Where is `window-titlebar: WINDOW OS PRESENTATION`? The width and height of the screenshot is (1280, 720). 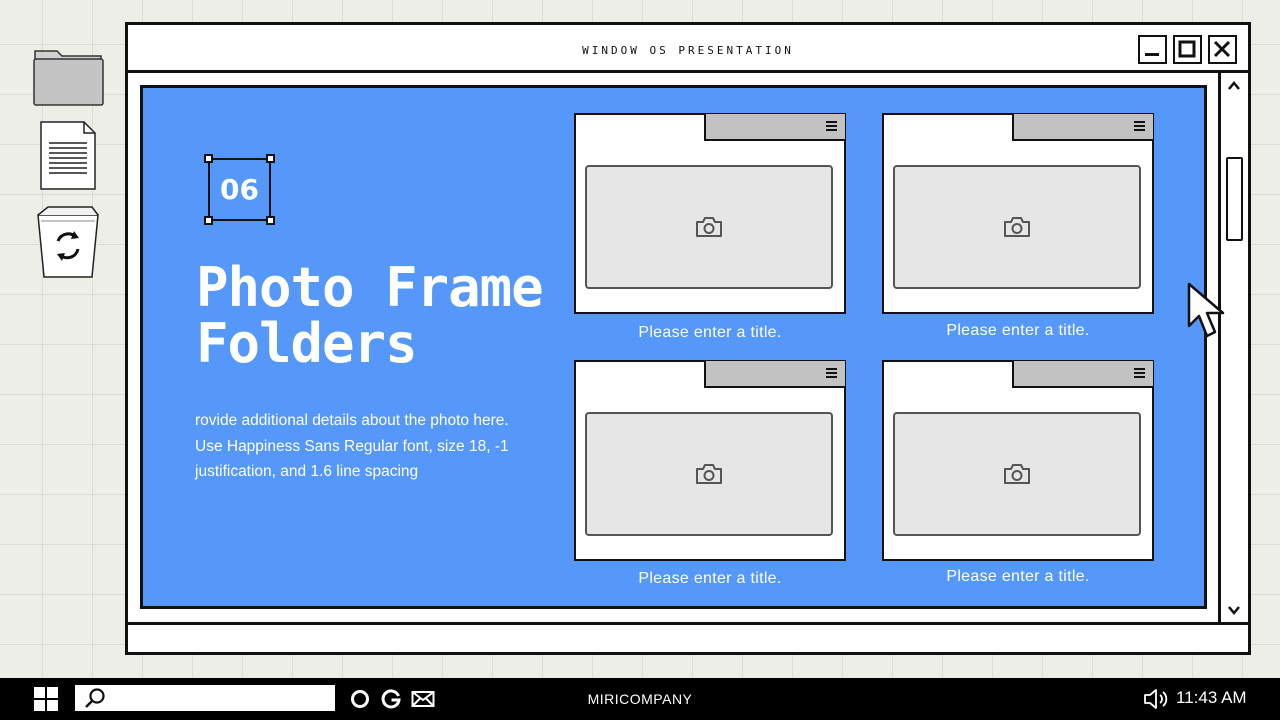
window-titlebar: WINDOW OS PRESENTATION is located at coordinates (688, 49).